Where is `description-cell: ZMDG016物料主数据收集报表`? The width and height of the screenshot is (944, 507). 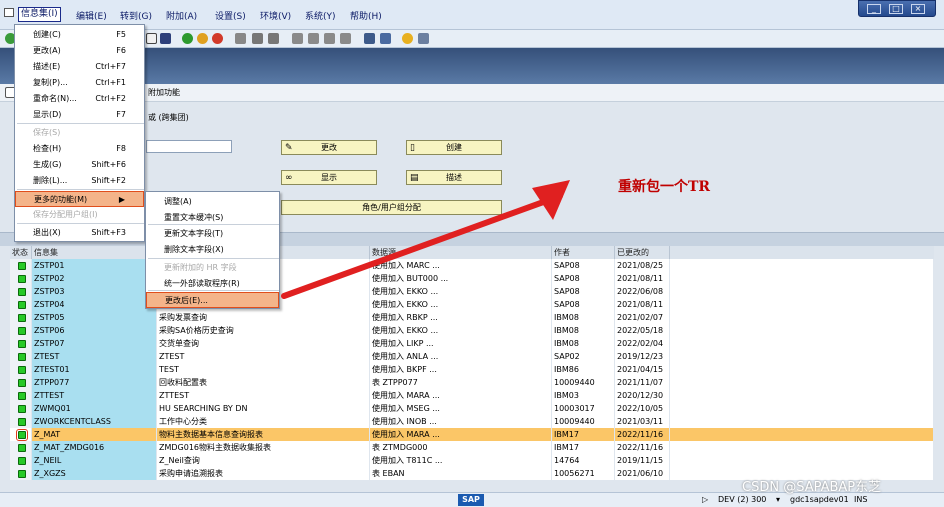 description-cell: ZMDG016物料主数据收集报表 is located at coordinates (263, 447).